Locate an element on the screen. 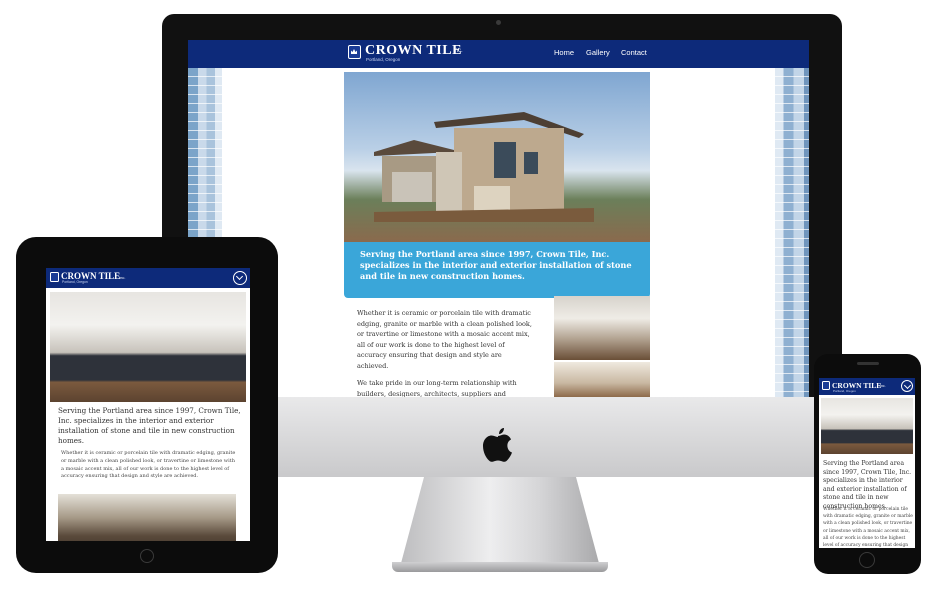 This screenshot has height=590, width=939. phone-kitchen-photo is located at coordinates (867, 426).